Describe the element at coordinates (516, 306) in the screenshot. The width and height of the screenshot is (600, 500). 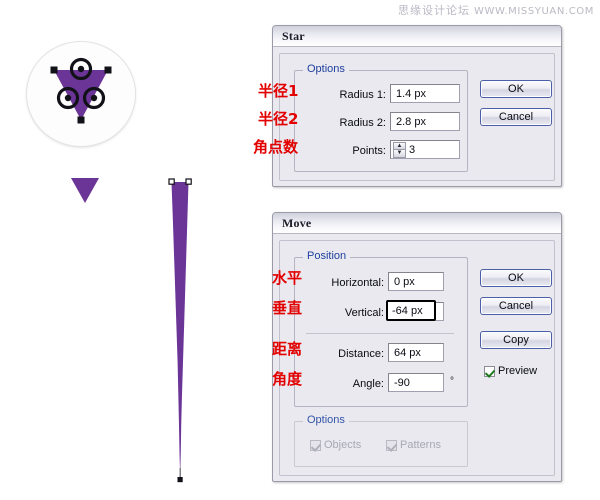
I see `move-cancel-button: Cancel` at that location.